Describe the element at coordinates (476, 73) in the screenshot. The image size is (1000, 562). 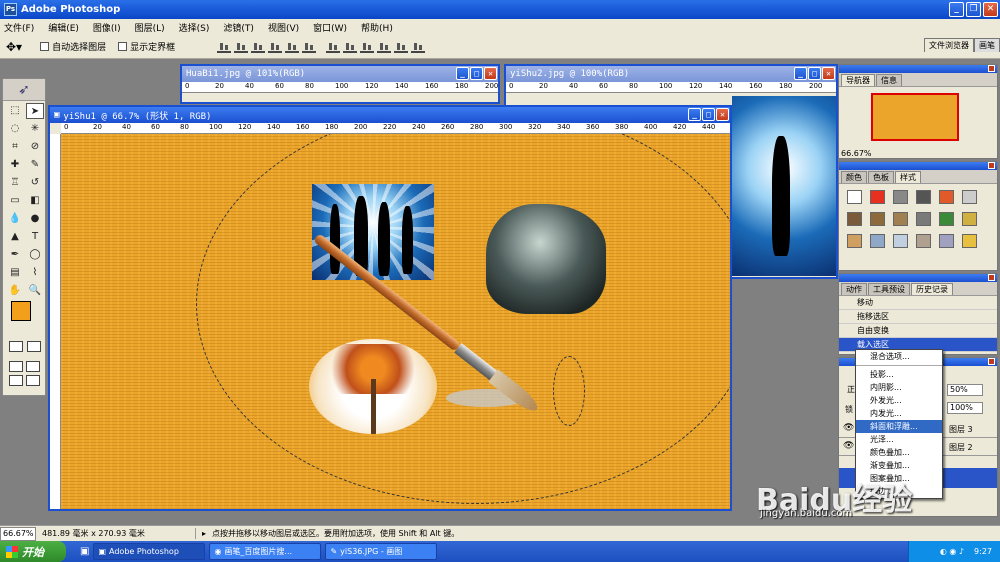
I see `huabi-maximize-button: □` at that location.